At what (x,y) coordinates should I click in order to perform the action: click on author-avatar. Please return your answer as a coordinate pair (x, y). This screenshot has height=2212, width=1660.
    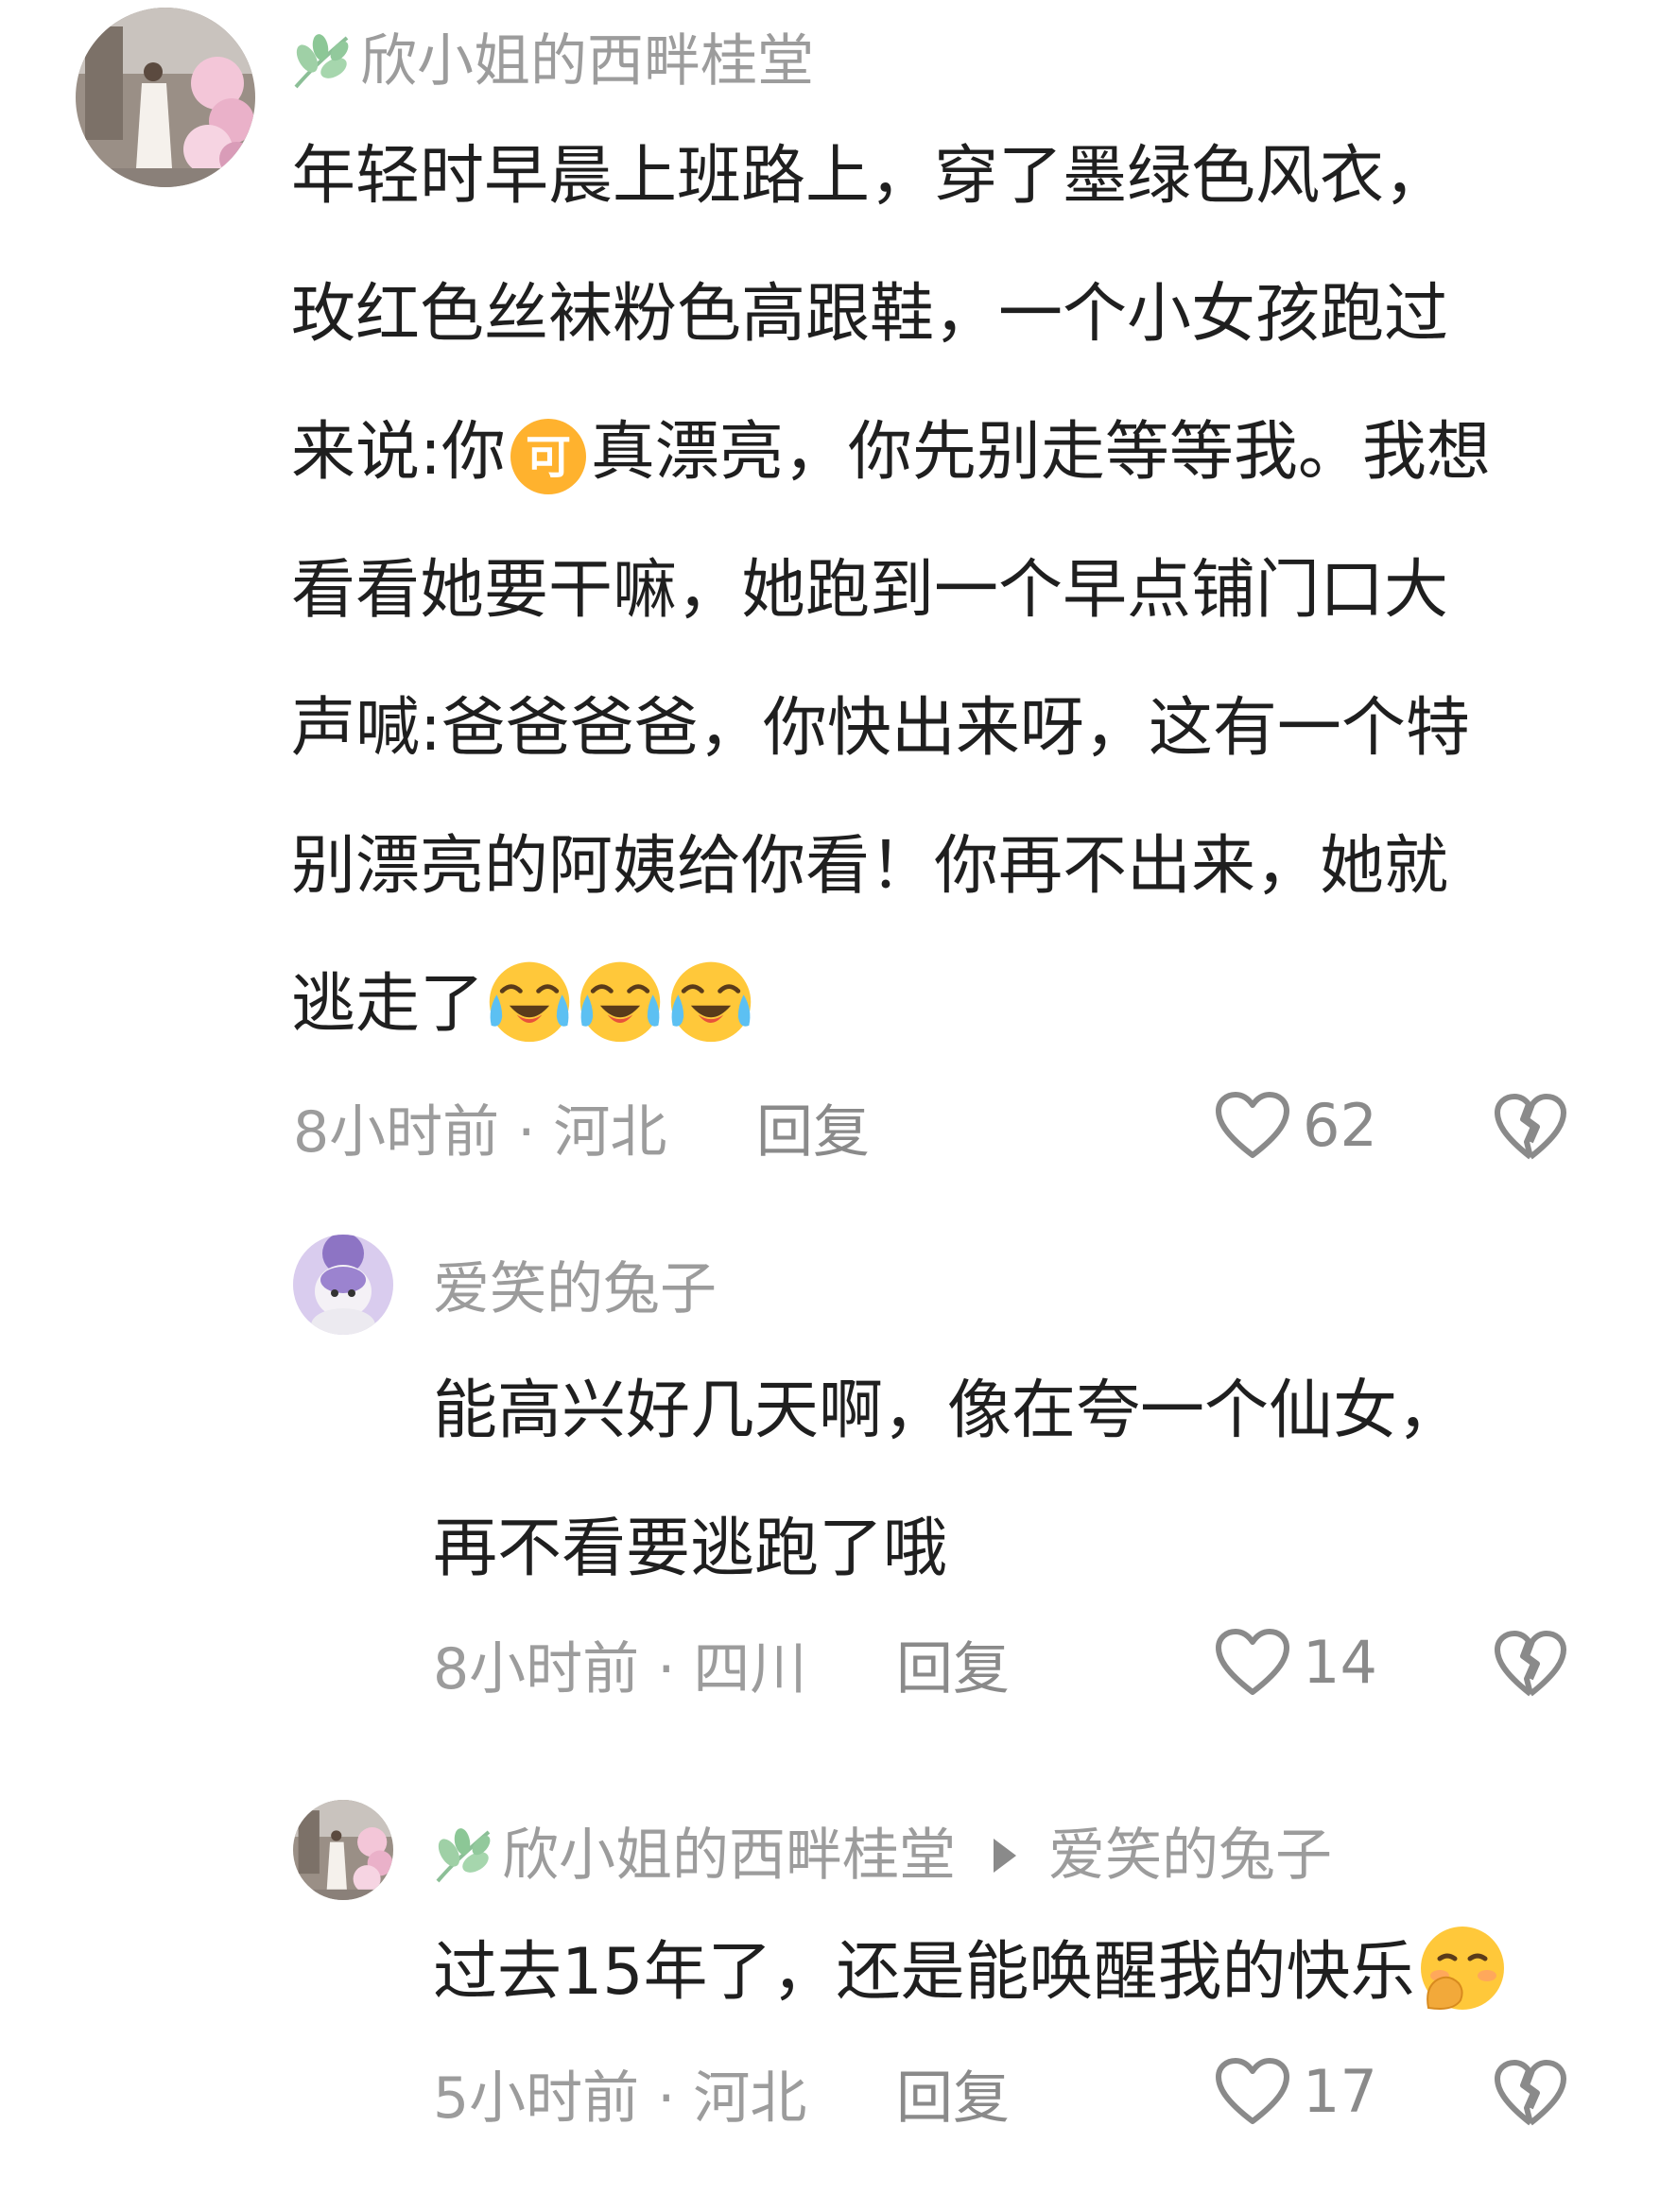
    Looking at the image, I should click on (165, 97).